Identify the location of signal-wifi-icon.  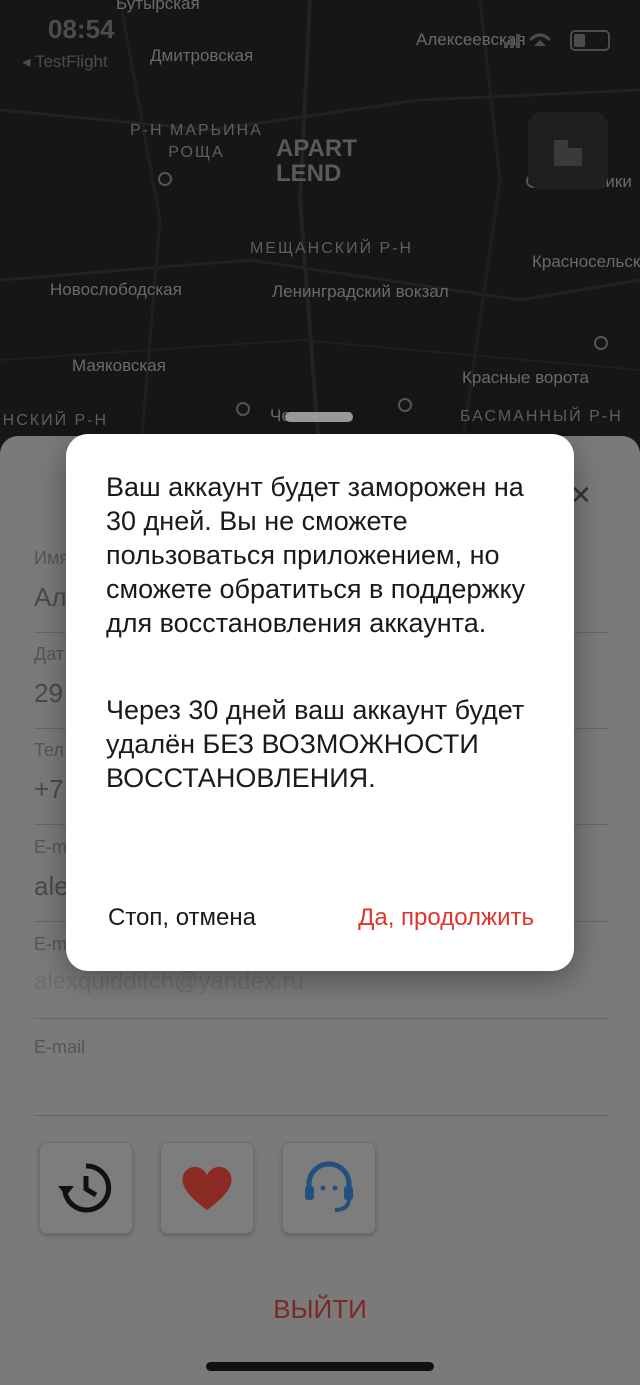
(528, 40).